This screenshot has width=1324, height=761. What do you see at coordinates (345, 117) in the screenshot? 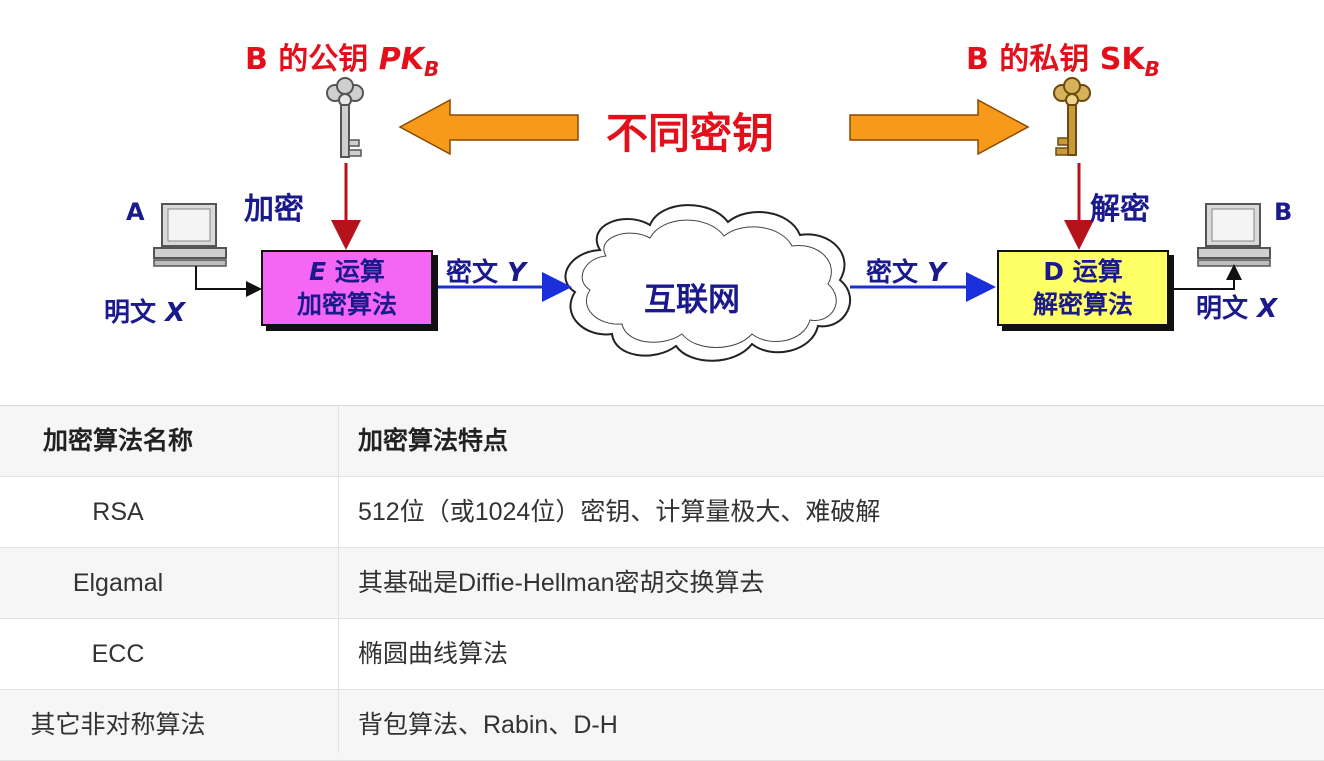
I see `public-key-icon` at bounding box center [345, 117].